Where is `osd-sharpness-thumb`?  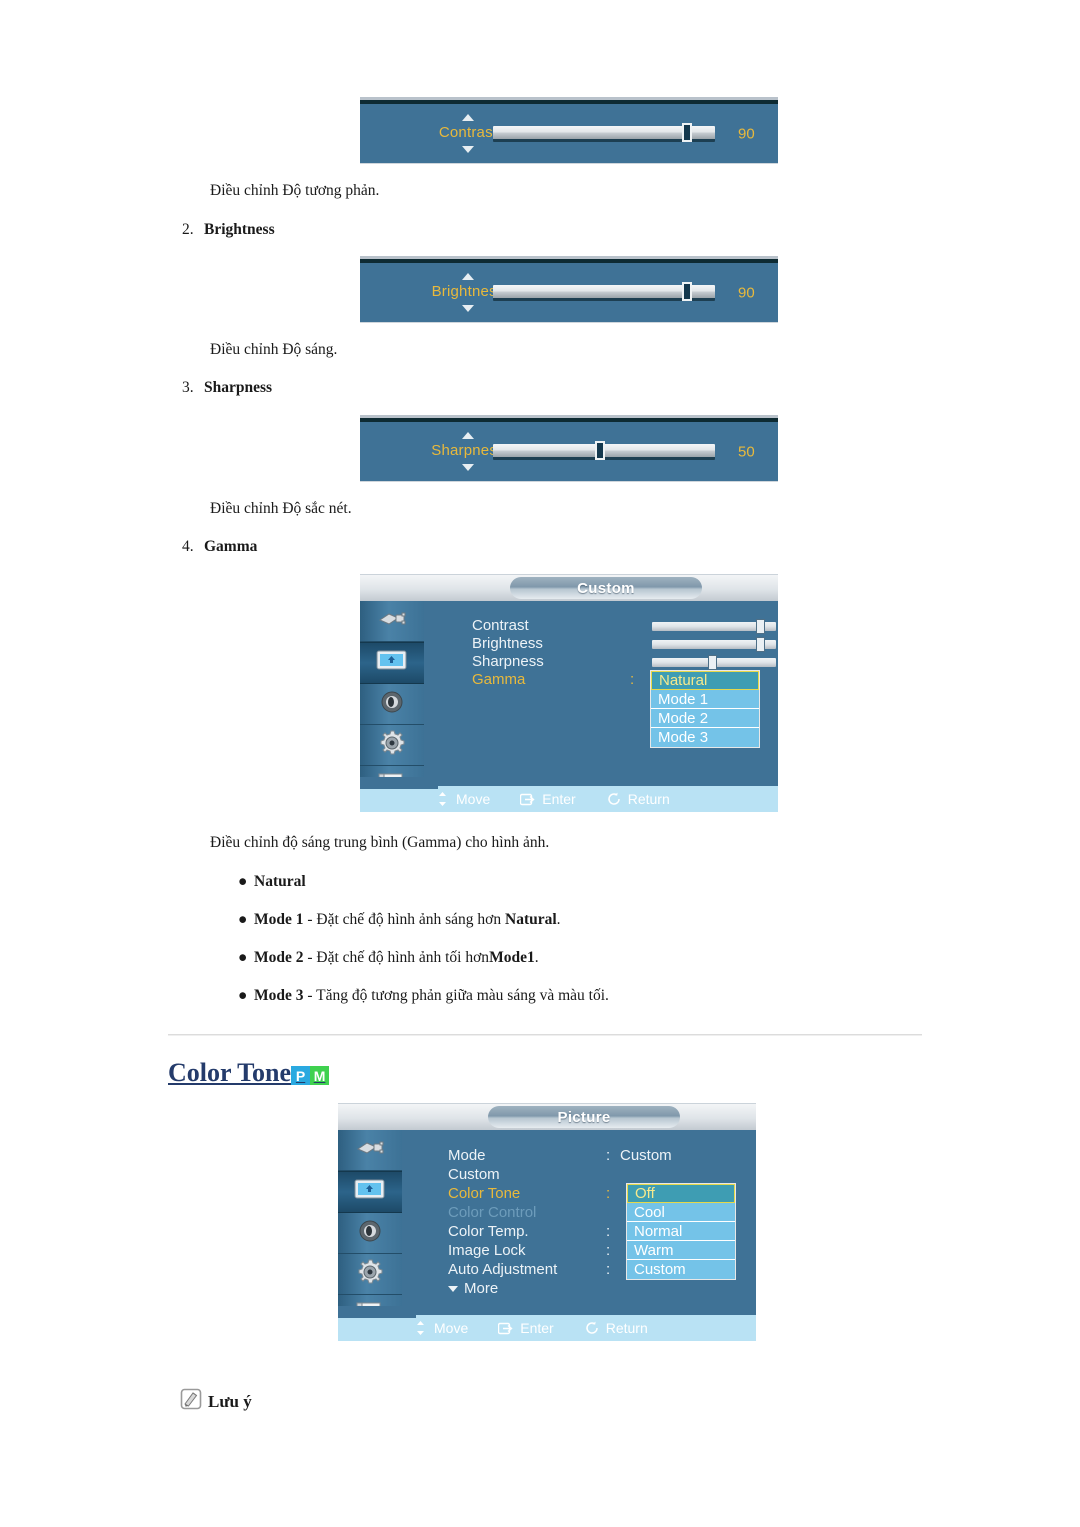
osd-sharpness-thumb is located at coordinates (712, 662).